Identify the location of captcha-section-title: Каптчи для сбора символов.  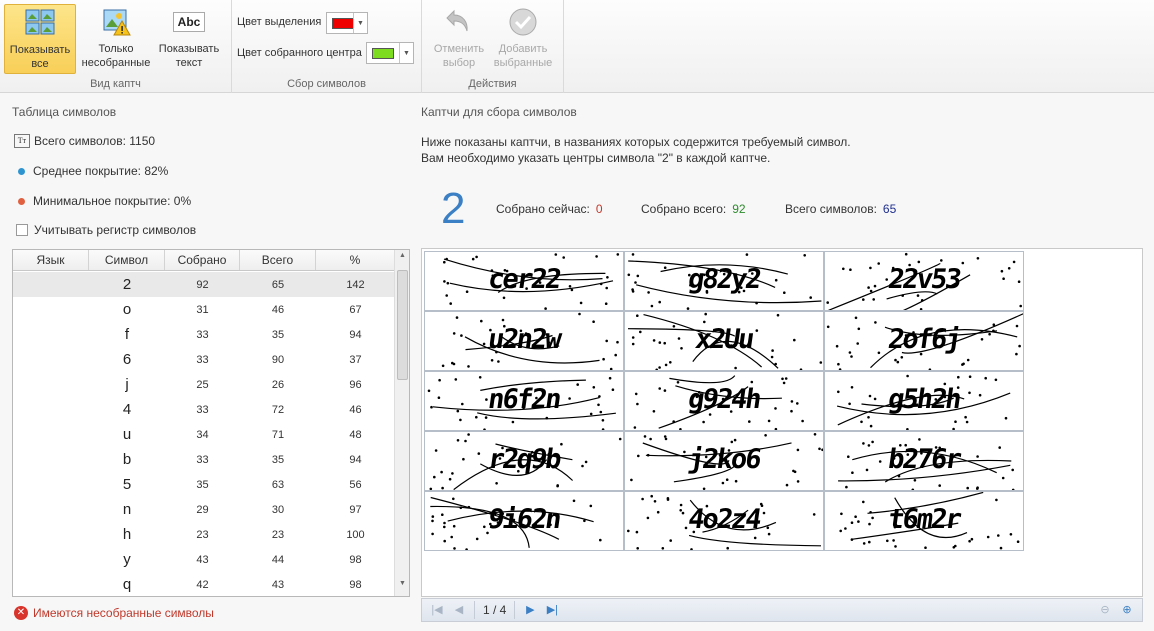
(499, 112).